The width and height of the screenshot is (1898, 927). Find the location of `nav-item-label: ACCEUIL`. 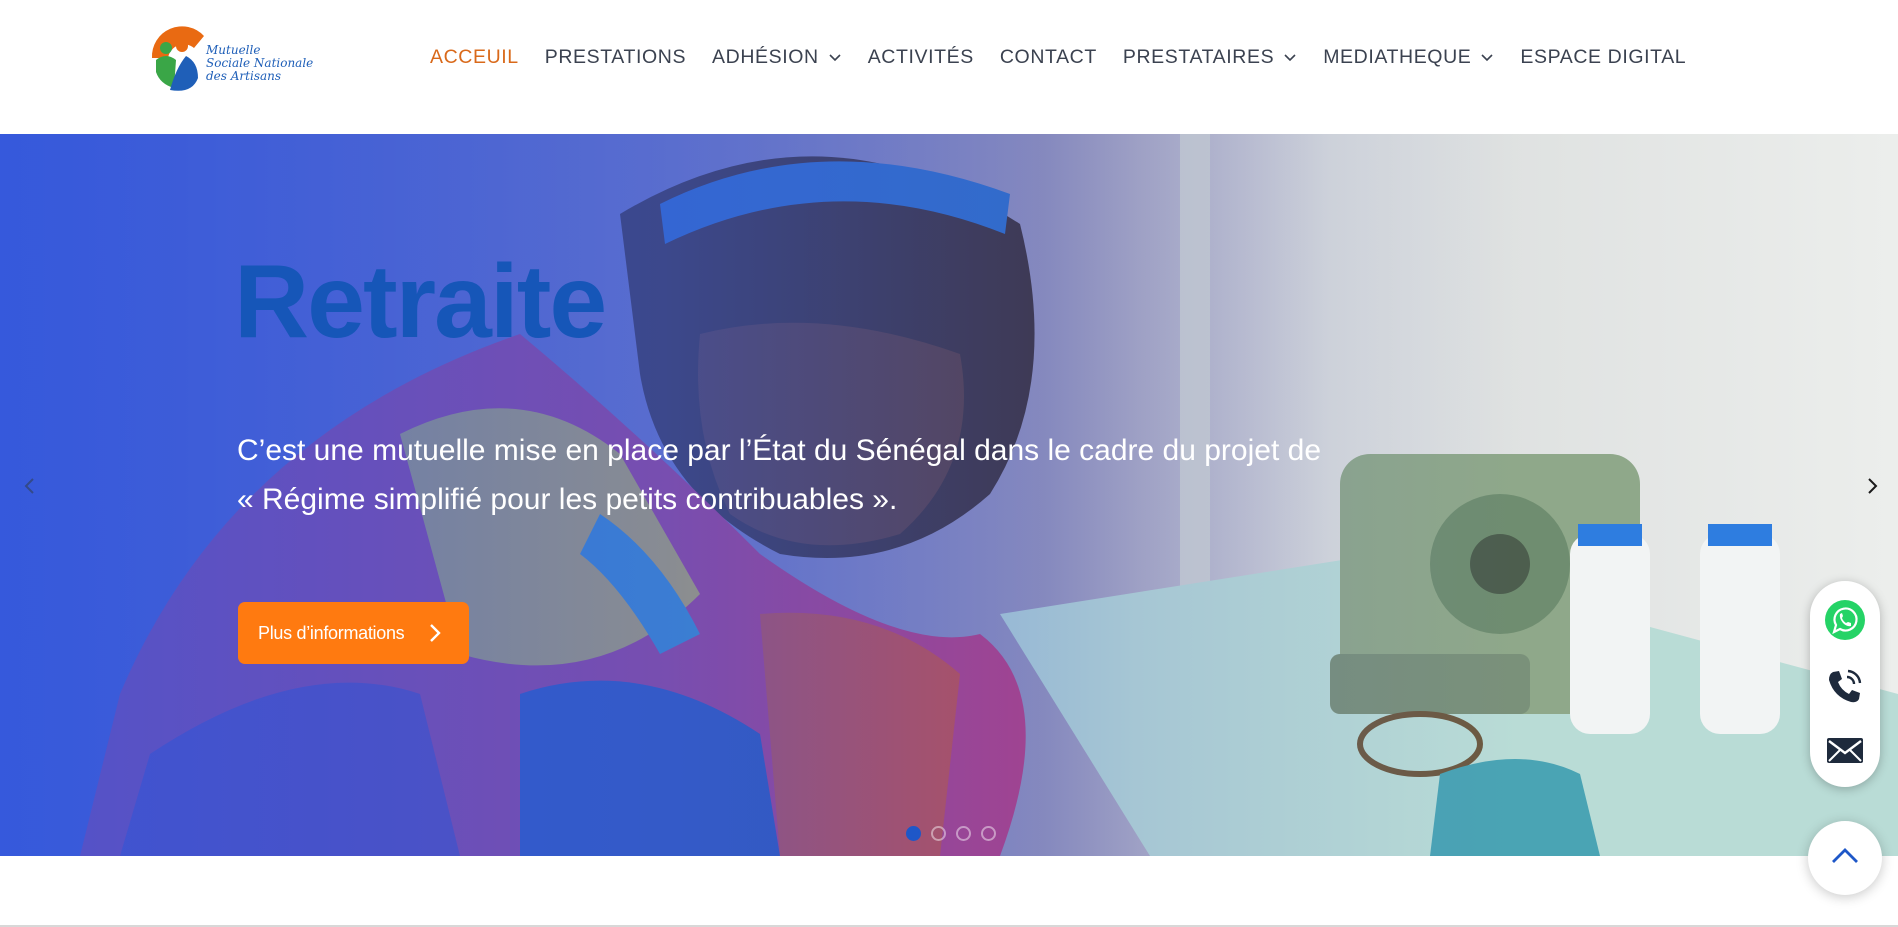

nav-item-label: ACCEUIL is located at coordinates (474, 56).